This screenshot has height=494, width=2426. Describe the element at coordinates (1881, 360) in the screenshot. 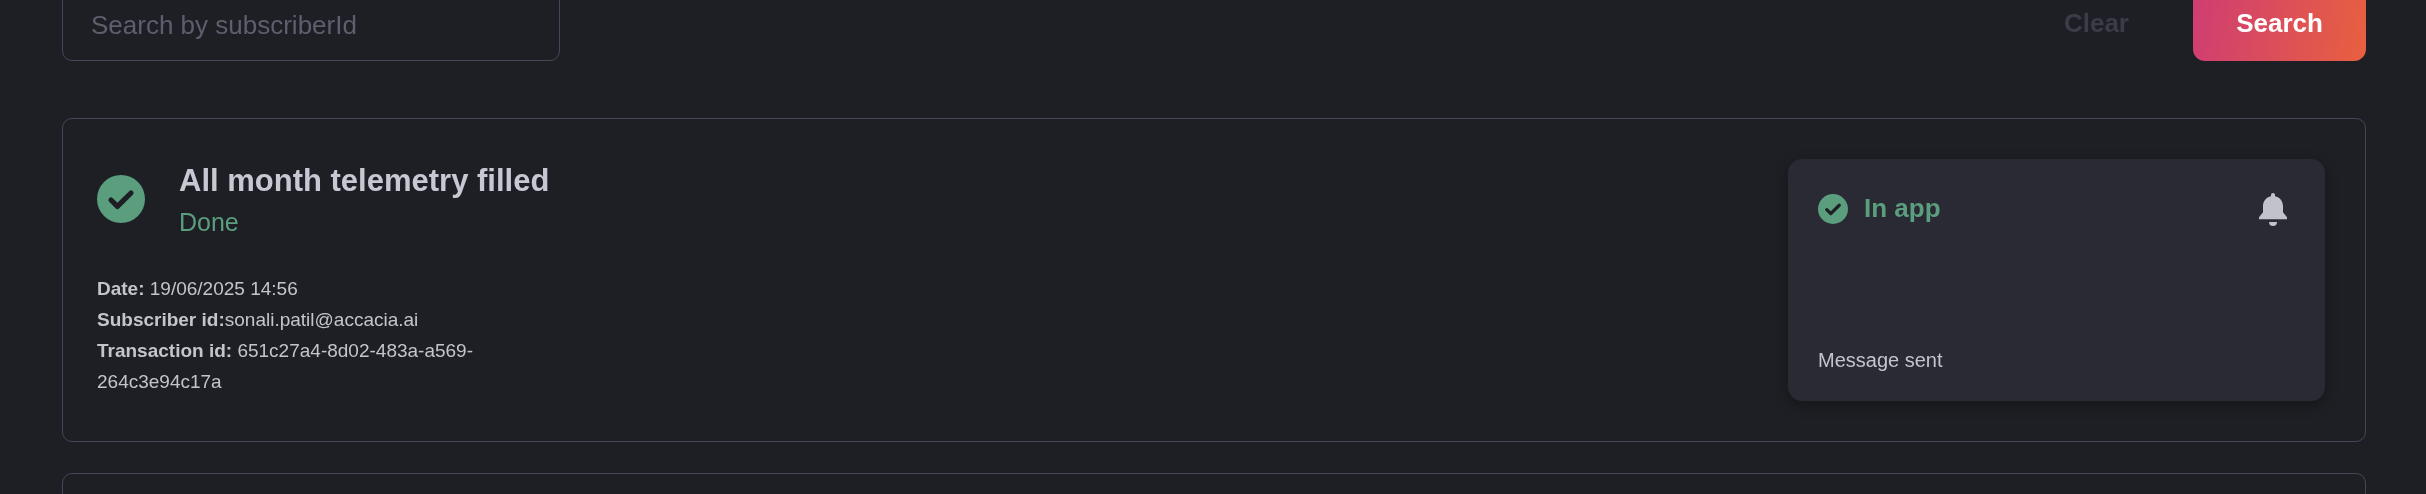

I see `channel-message: Message sent` at that location.